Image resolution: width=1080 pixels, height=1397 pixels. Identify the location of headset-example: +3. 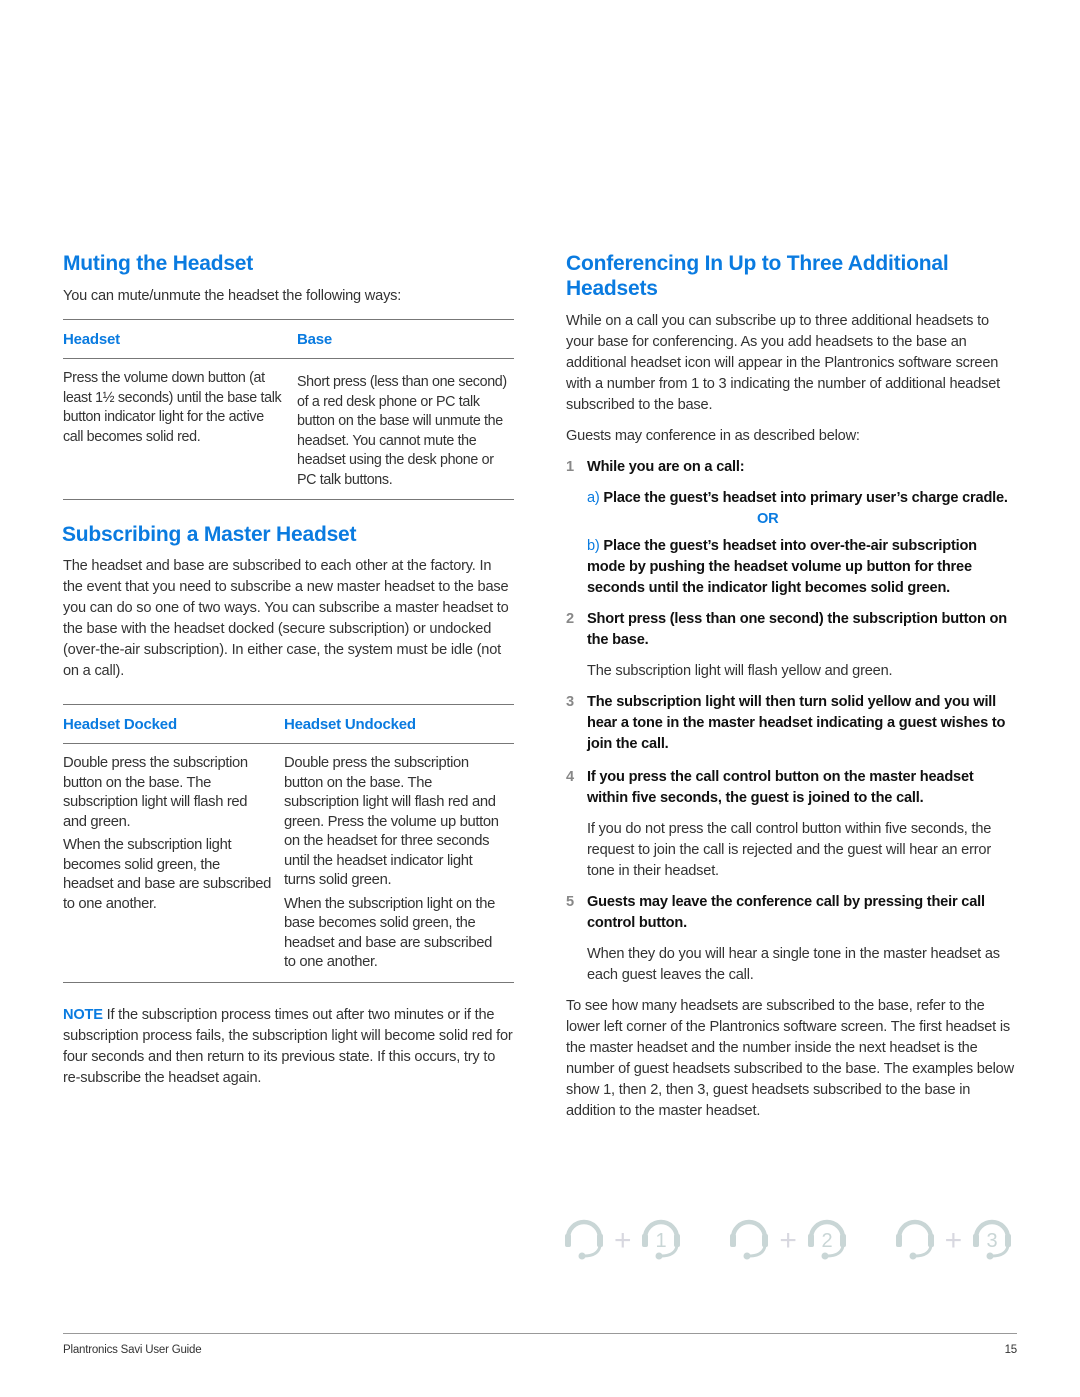
(953, 1240).